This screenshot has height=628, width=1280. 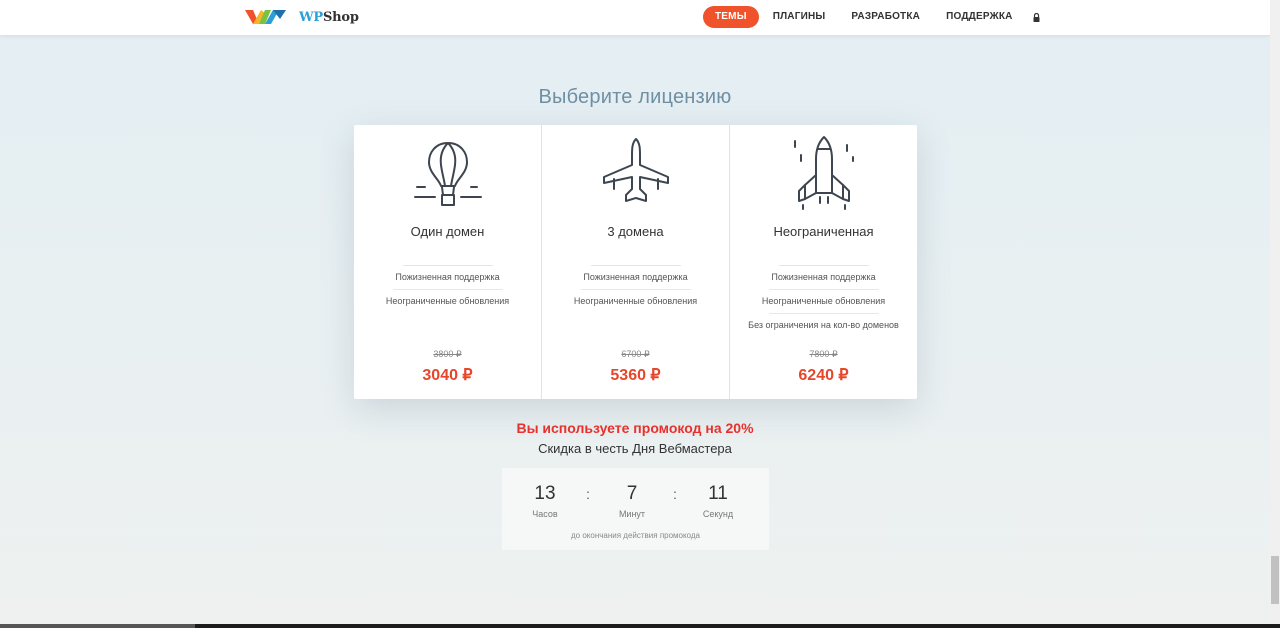 I want to click on logo-text-shop: Shop, so click(x=340, y=17).